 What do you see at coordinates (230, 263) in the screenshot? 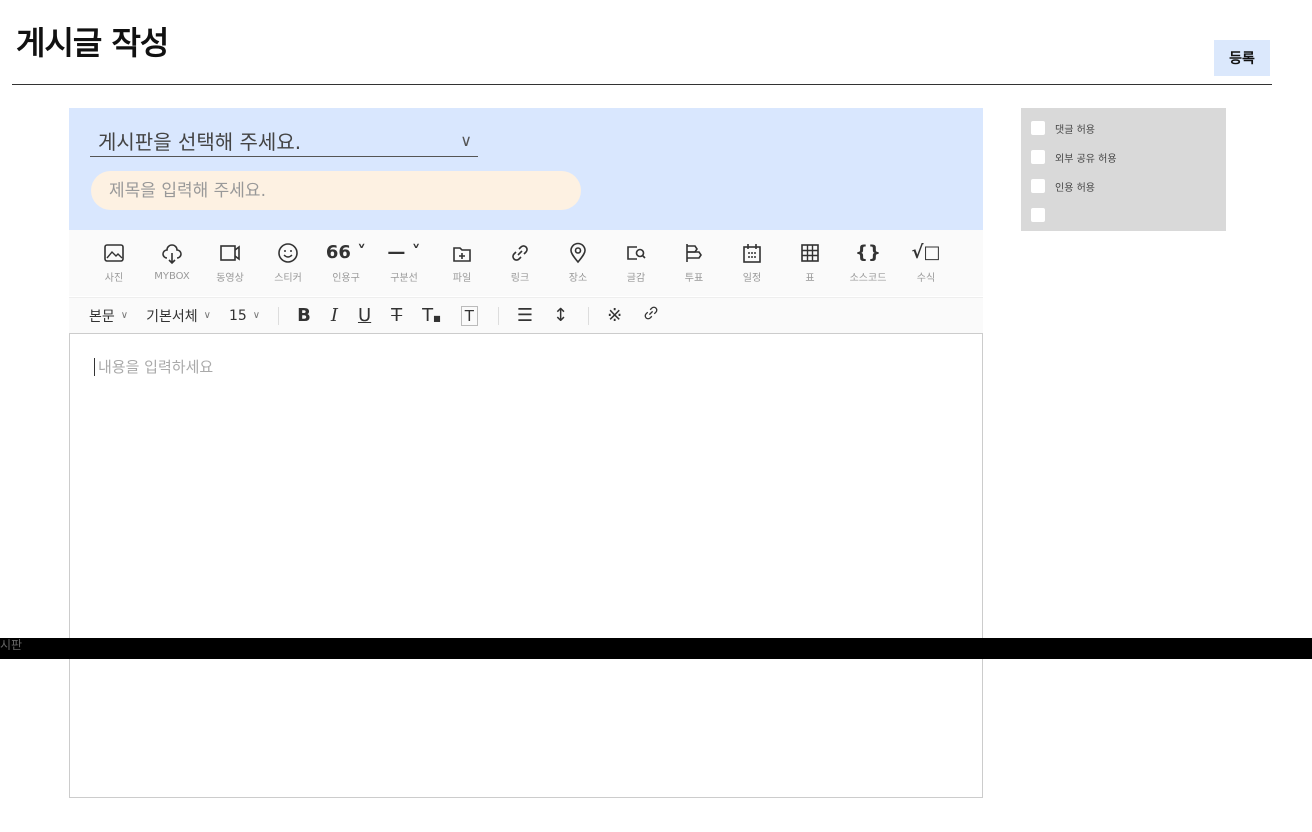
I see `tool-video: 동영상` at bounding box center [230, 263].